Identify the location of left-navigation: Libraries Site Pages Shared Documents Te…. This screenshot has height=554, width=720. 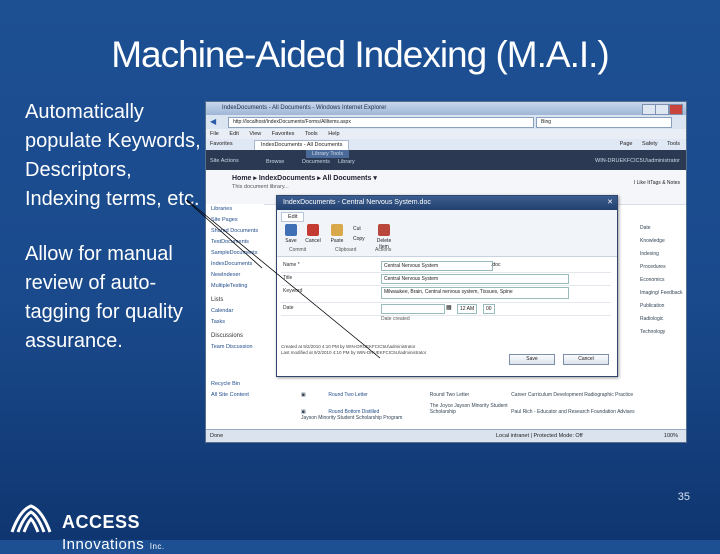
(235, 319).